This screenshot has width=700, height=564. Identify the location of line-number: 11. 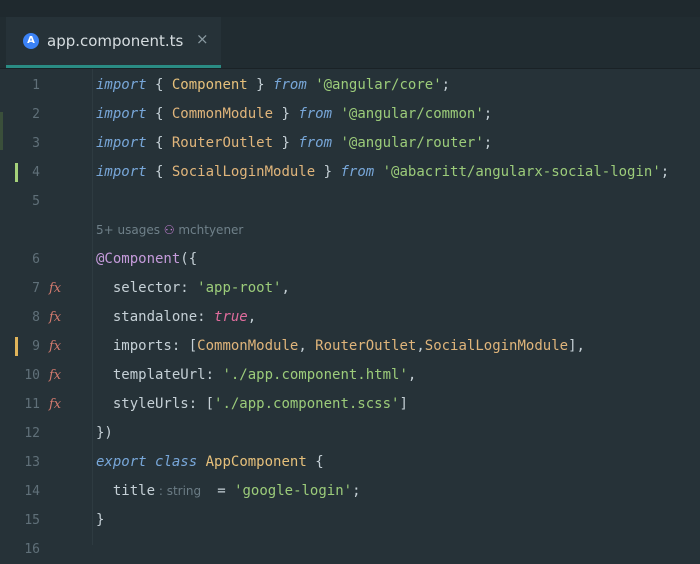
(32, 404).